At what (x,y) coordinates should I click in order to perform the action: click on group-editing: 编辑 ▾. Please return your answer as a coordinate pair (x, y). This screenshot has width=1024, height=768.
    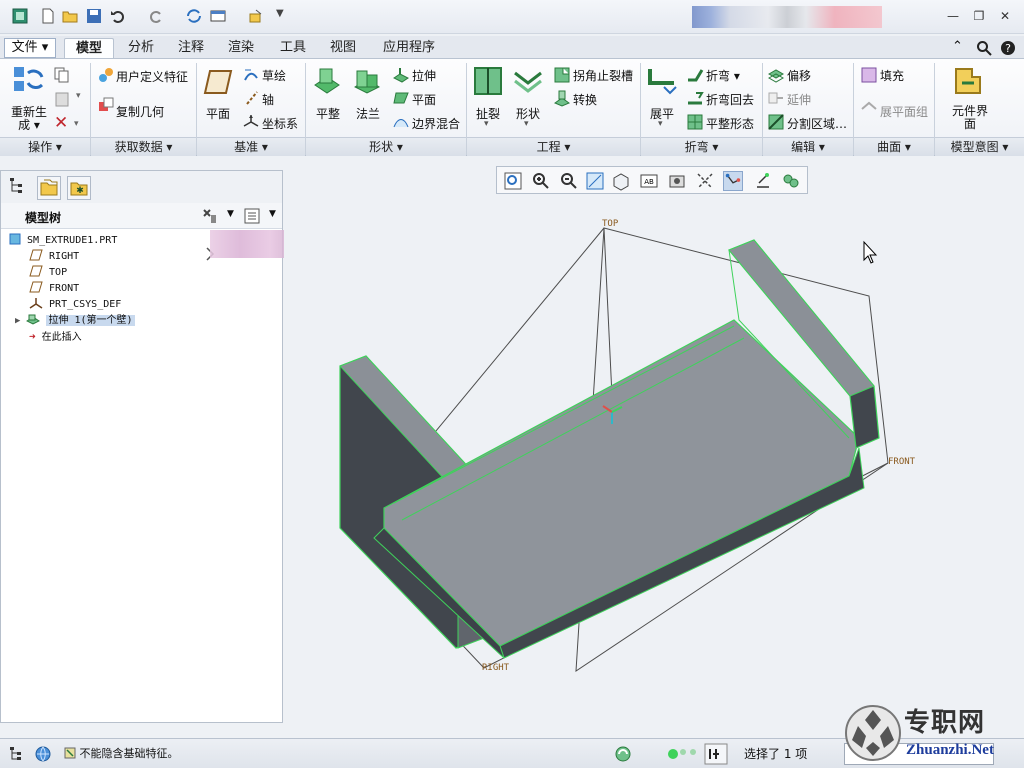
    Looking at the image, I should click on (808, 146).